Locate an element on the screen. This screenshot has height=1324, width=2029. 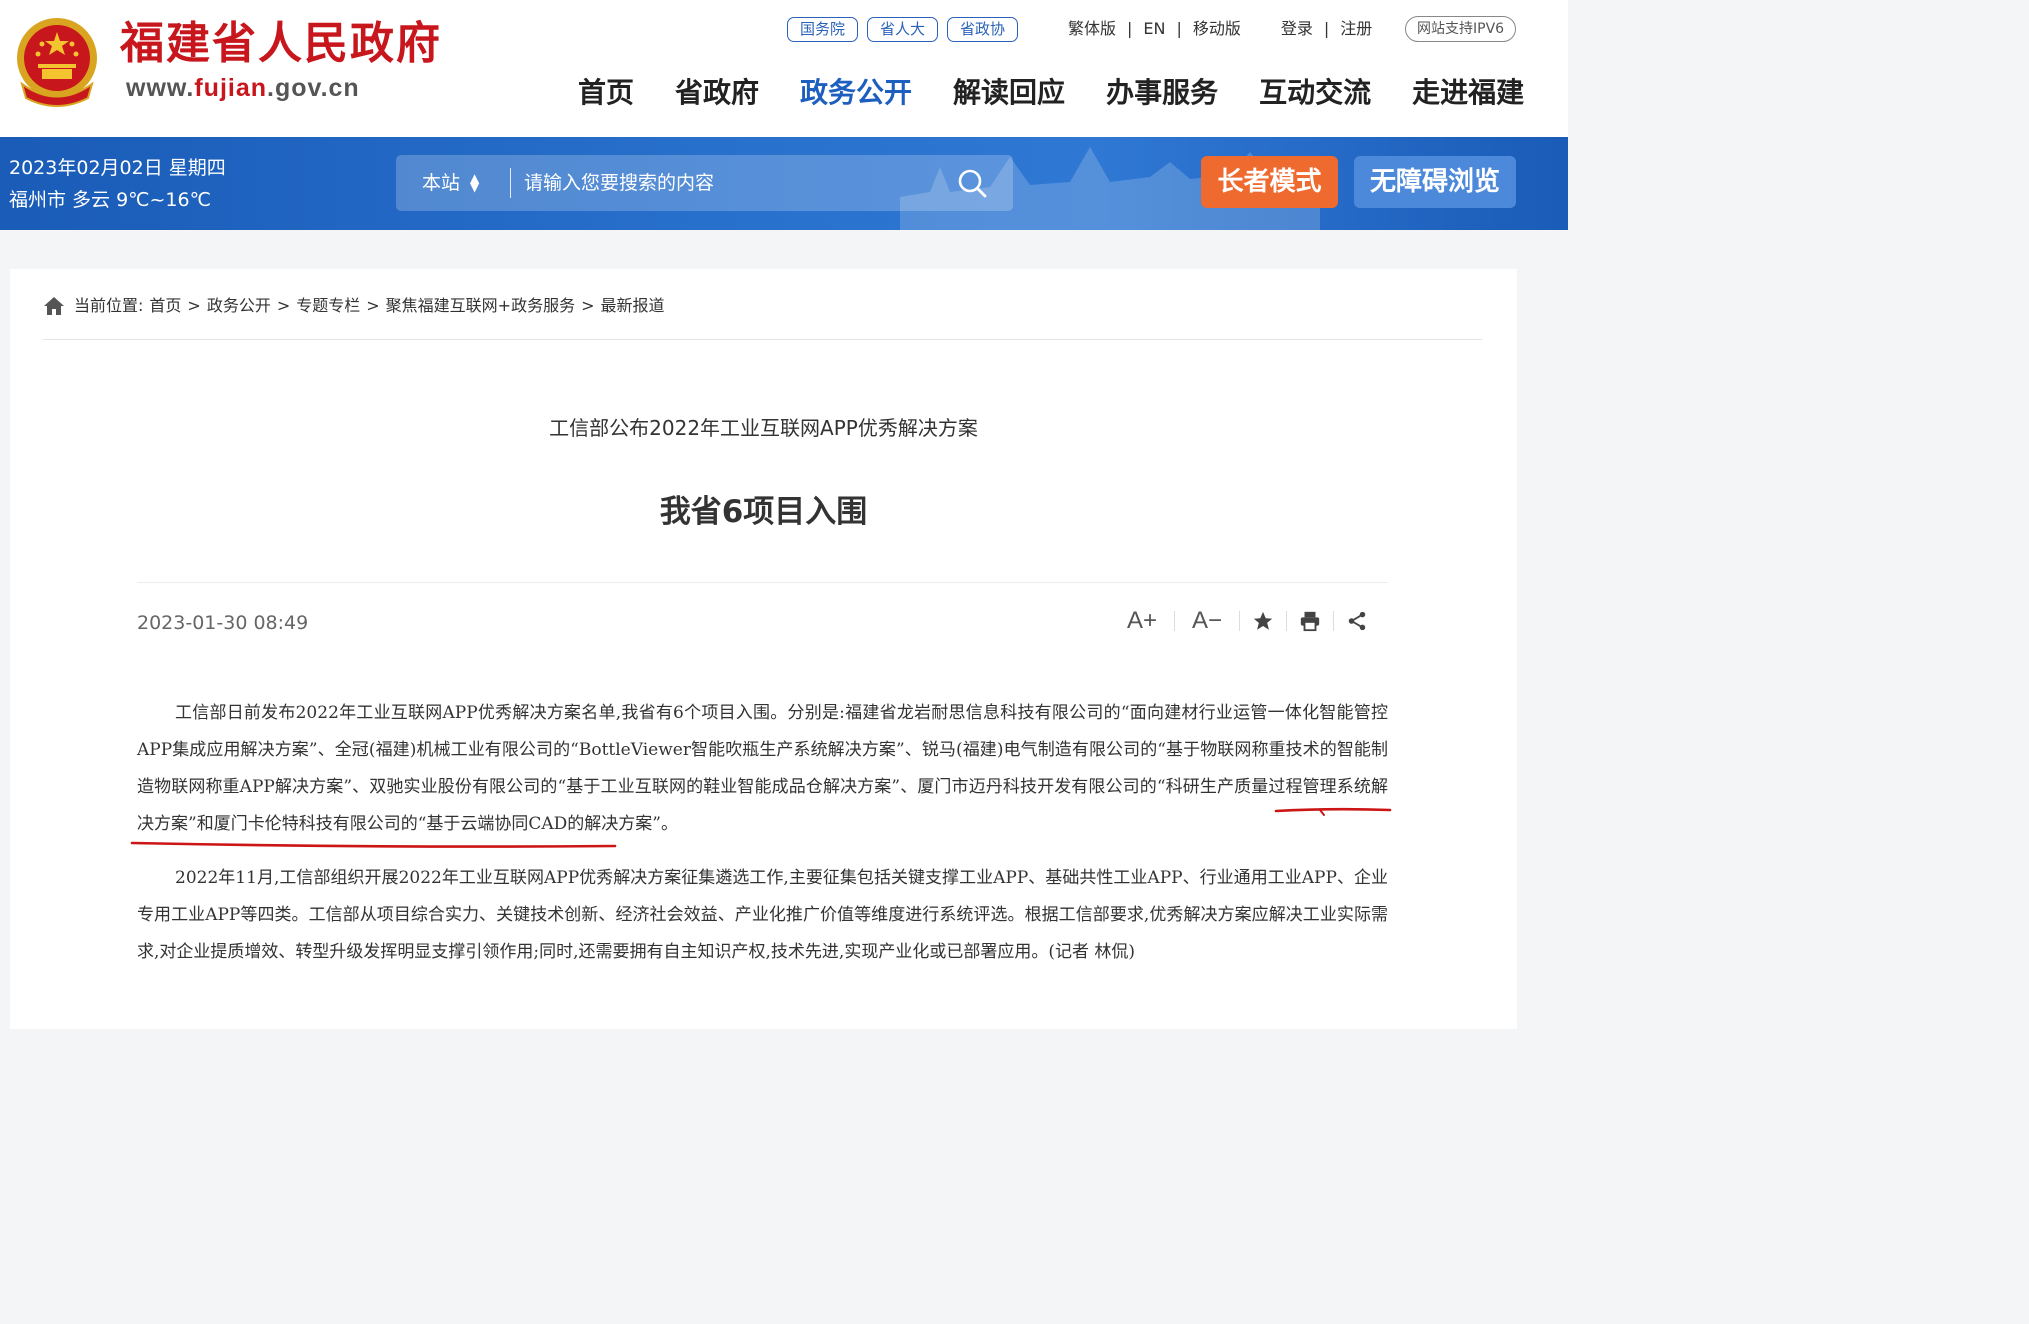
nav-interpretation: 解读回应 is located at coordinates (1009, 93).